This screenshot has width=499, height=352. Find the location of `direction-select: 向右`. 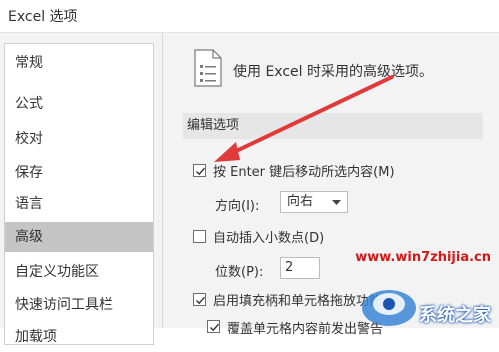

direction-select: 向右 is located at coordinates (314, 202).